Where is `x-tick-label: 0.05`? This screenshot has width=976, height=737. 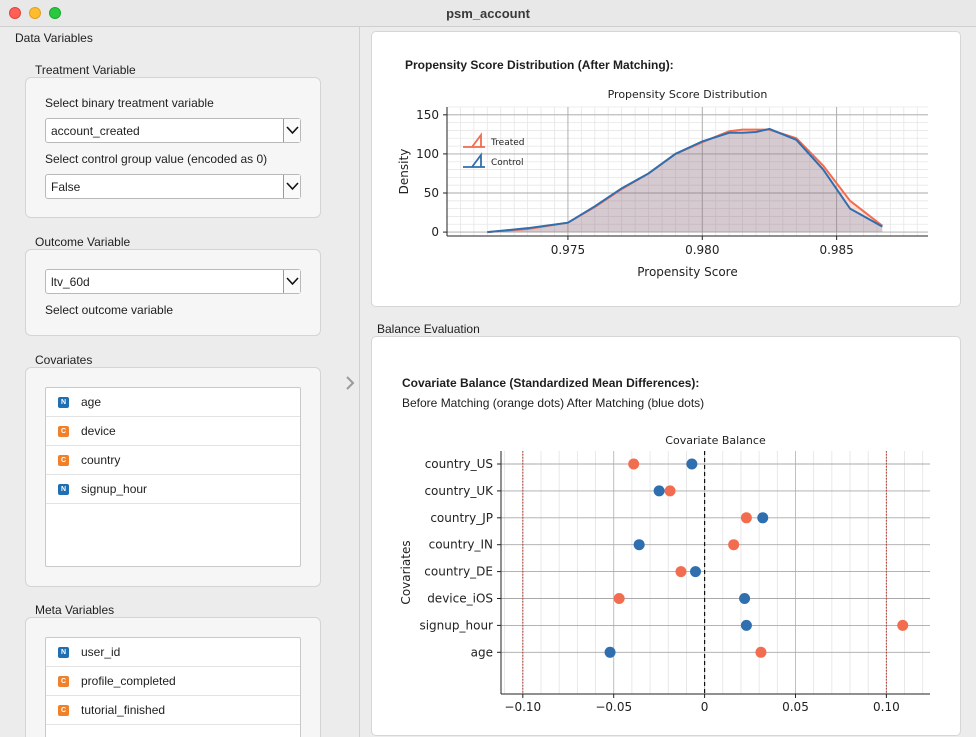 x-tick-label: 0.05 is located at coordinates (795, 707).